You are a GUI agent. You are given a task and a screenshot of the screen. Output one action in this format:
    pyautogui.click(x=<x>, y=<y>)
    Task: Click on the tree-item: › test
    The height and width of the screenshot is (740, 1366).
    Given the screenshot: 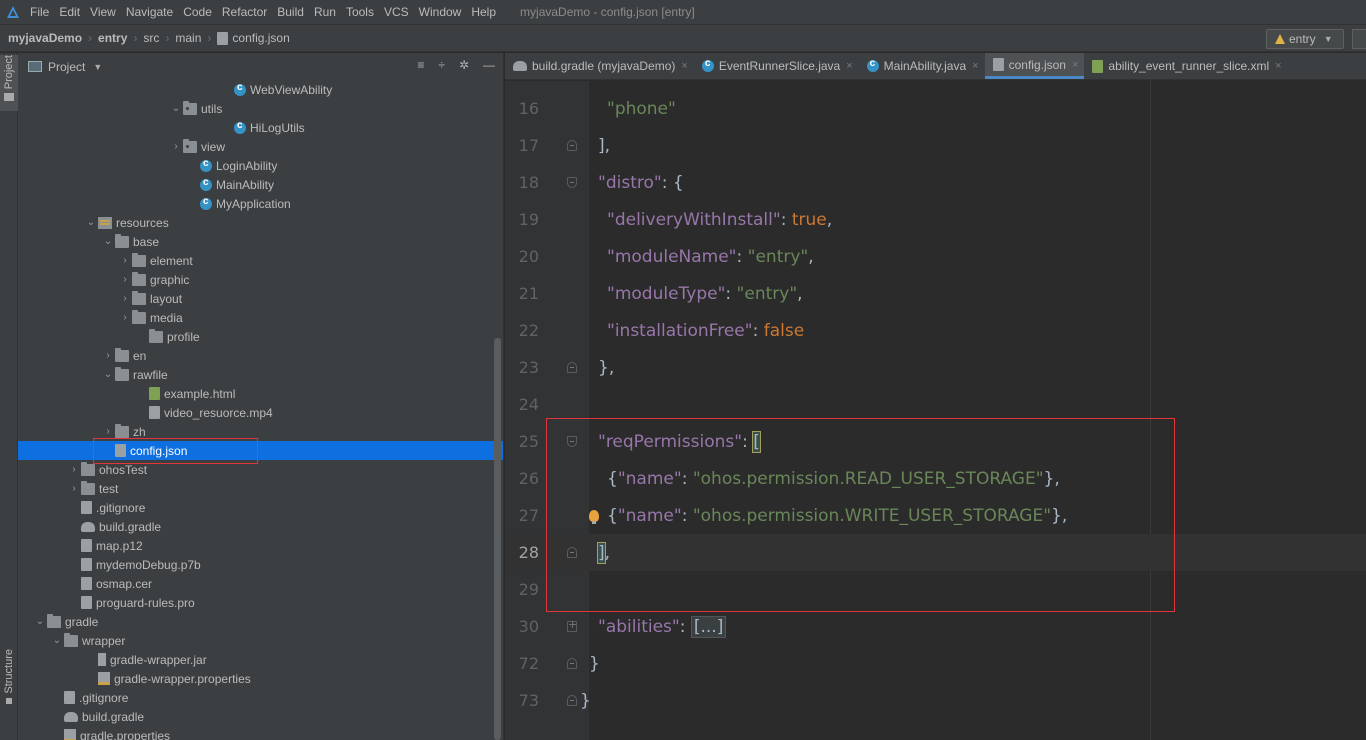 What is the action you would take?
    pyautogui.click(x=260, y=488)
    